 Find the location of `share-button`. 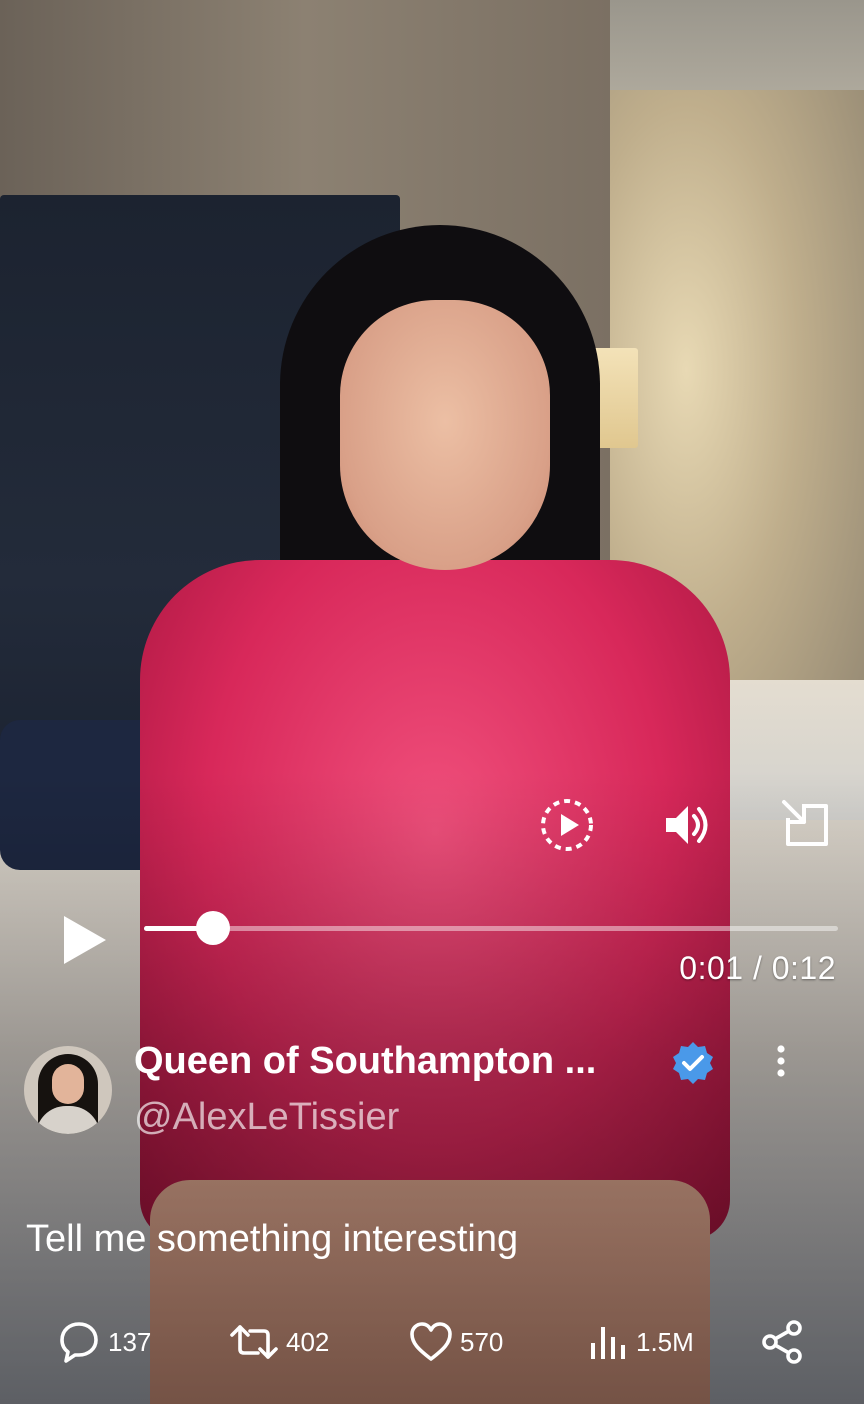

share-button is located at coordinates (782, 1342).